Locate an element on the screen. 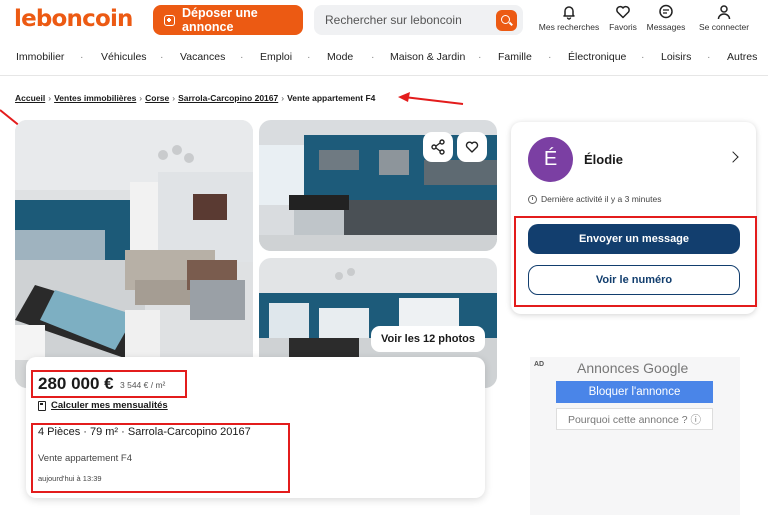 This screenshot has width=768, height=515. ad-title: Annonces Google is located at coordinates (633, 368).